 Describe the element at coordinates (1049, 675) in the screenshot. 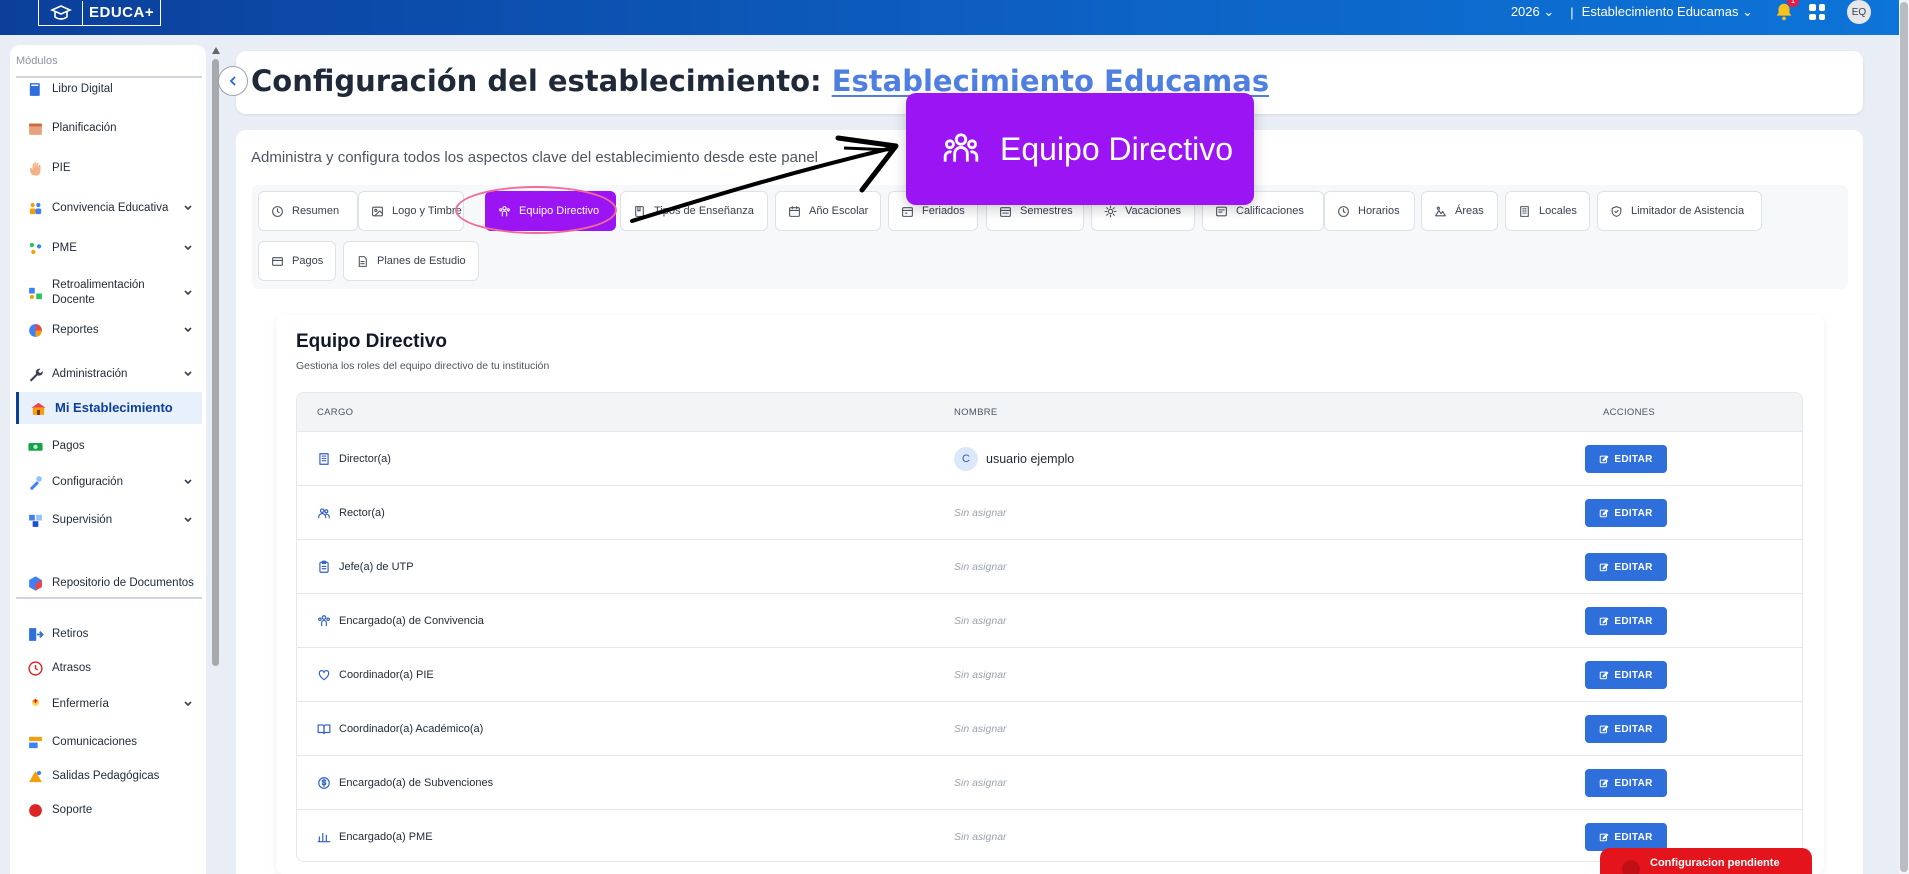

I see `table-row: Coordinador(a) PIE Sin asignar EDITAR` at that location.